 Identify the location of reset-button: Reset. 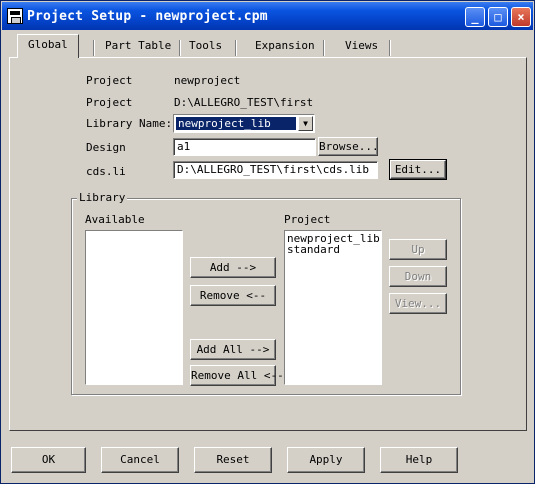
(233, 460).